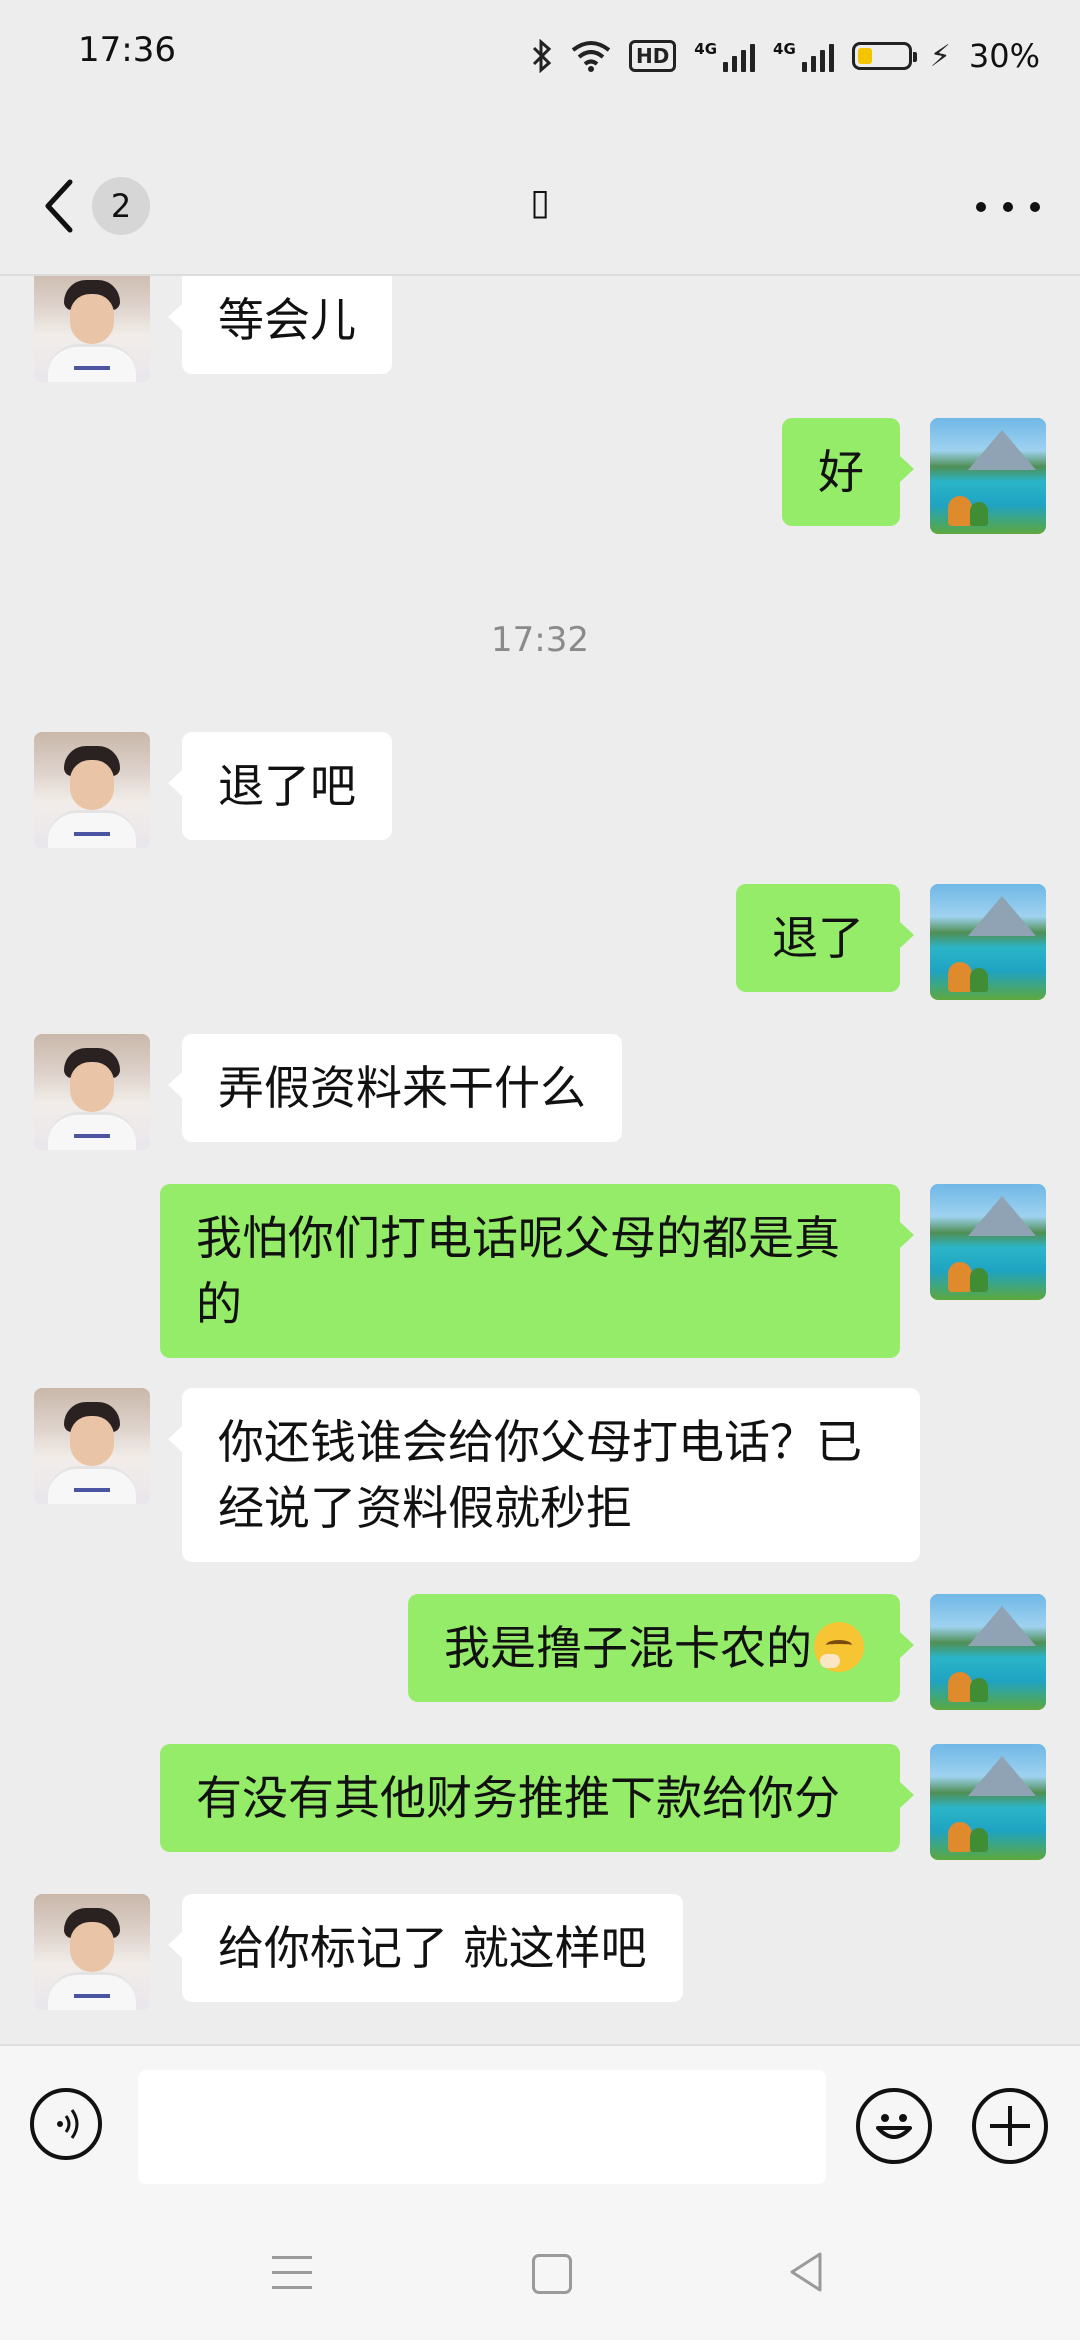 Image resolution: width=1080 pixels, height=2340 pixels. I want to click on message-bubble-outgoing: 好, so click(848, 472).